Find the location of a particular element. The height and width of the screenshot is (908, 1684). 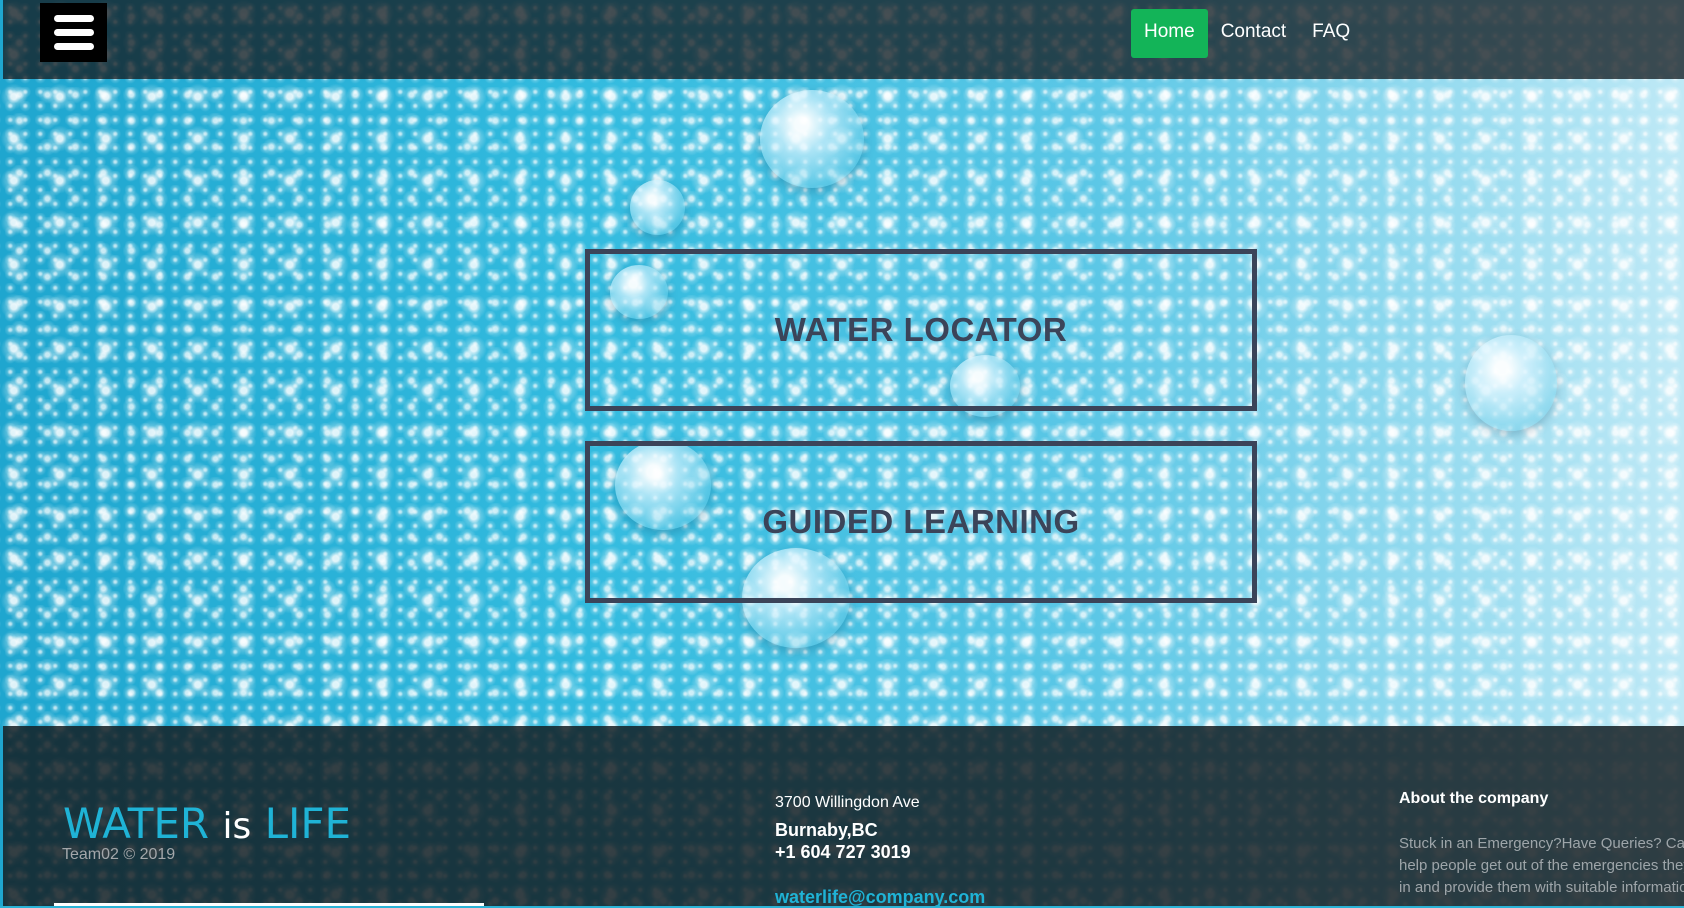

guided-learning-button: GUIDED LEARNING is located at coordinates (921, 522).